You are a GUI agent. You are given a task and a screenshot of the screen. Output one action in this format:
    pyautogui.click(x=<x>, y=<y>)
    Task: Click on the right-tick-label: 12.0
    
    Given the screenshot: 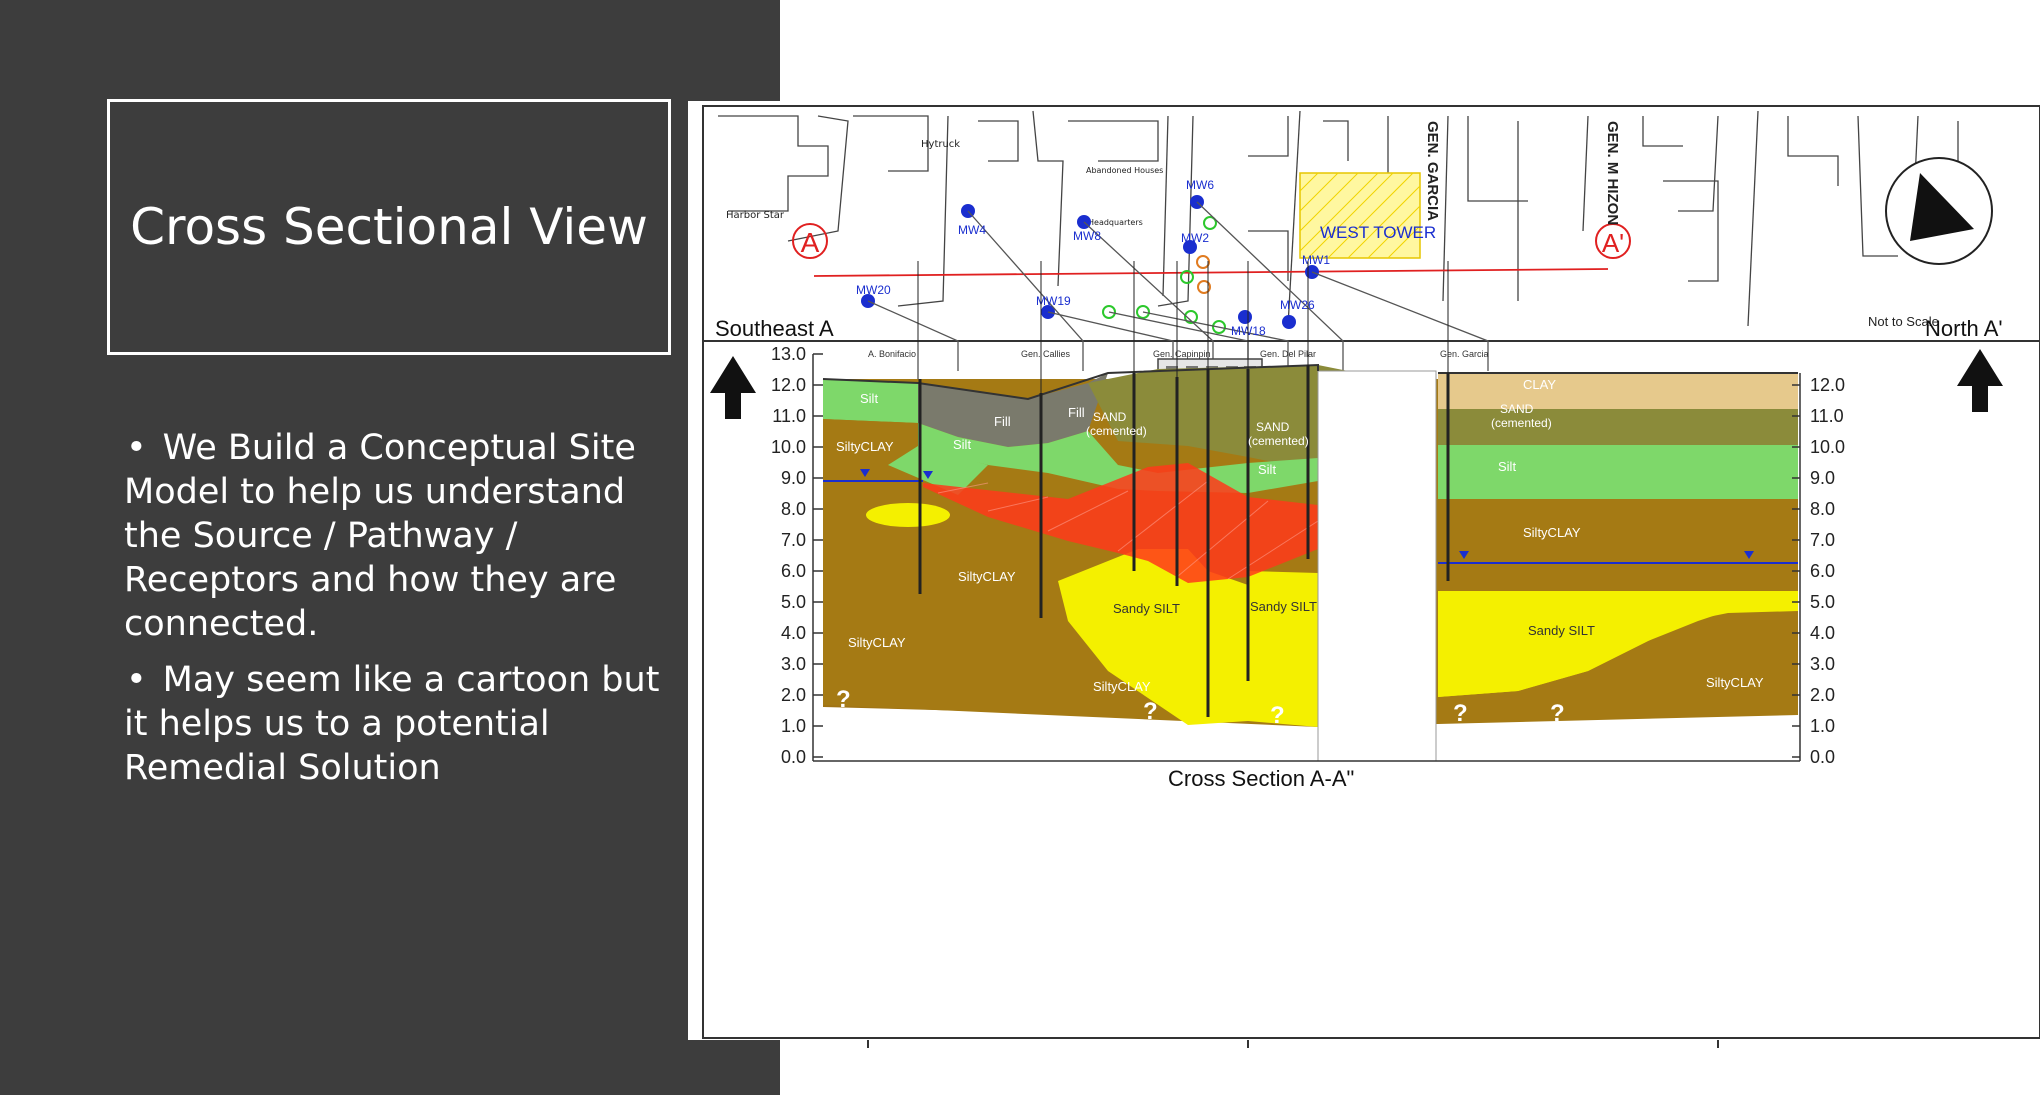 What is the action you would take?
    pyautogui.click(x=1827, y=385)
    